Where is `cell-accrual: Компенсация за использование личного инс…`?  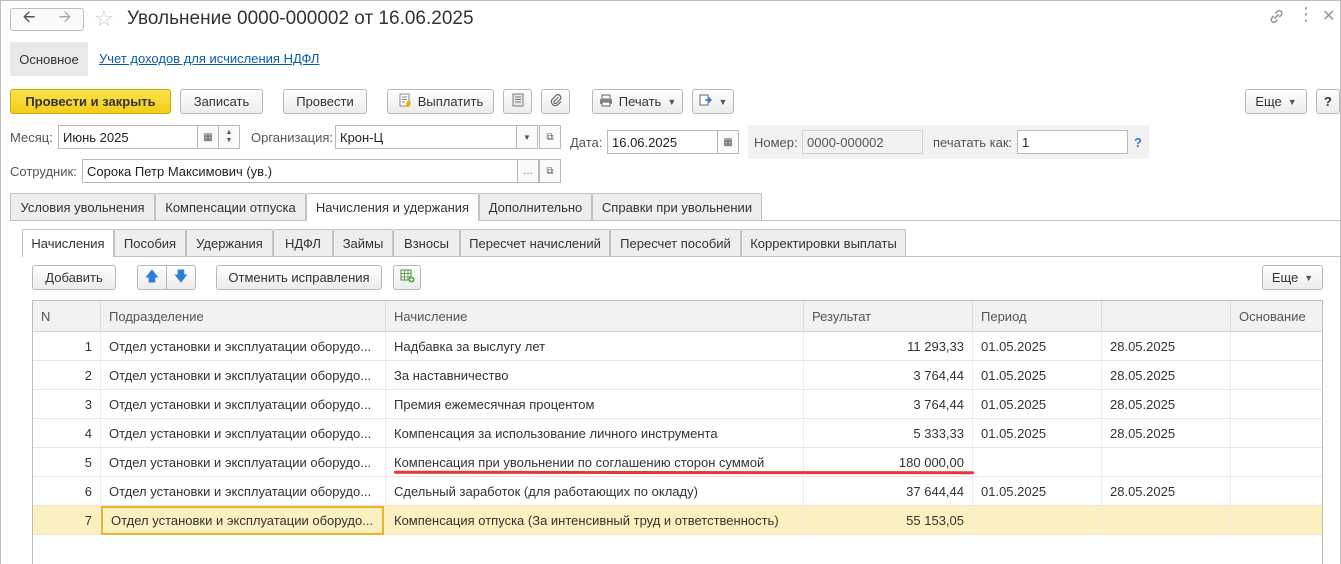
cell-accrual: Компенсация за использование личного инс… is located at coordinates (595, 433).